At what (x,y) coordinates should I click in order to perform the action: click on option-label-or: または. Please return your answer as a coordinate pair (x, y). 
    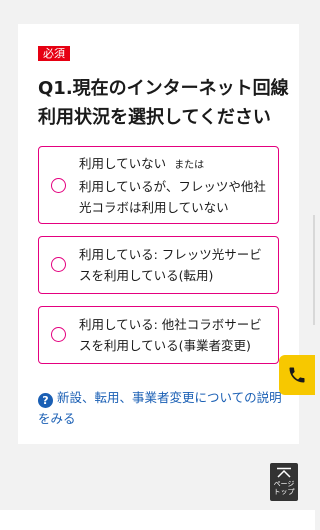
    Looking at the image, I should click on (189, 165).